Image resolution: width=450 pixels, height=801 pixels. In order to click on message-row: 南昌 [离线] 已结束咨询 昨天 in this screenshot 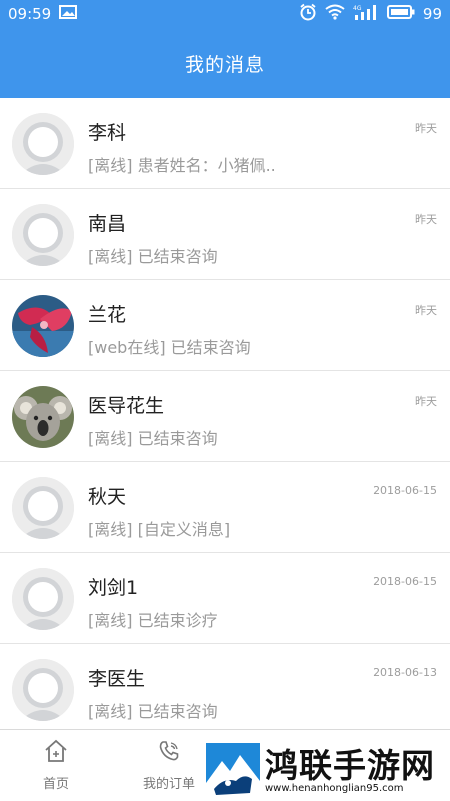, I will do `click(225, 234)`.